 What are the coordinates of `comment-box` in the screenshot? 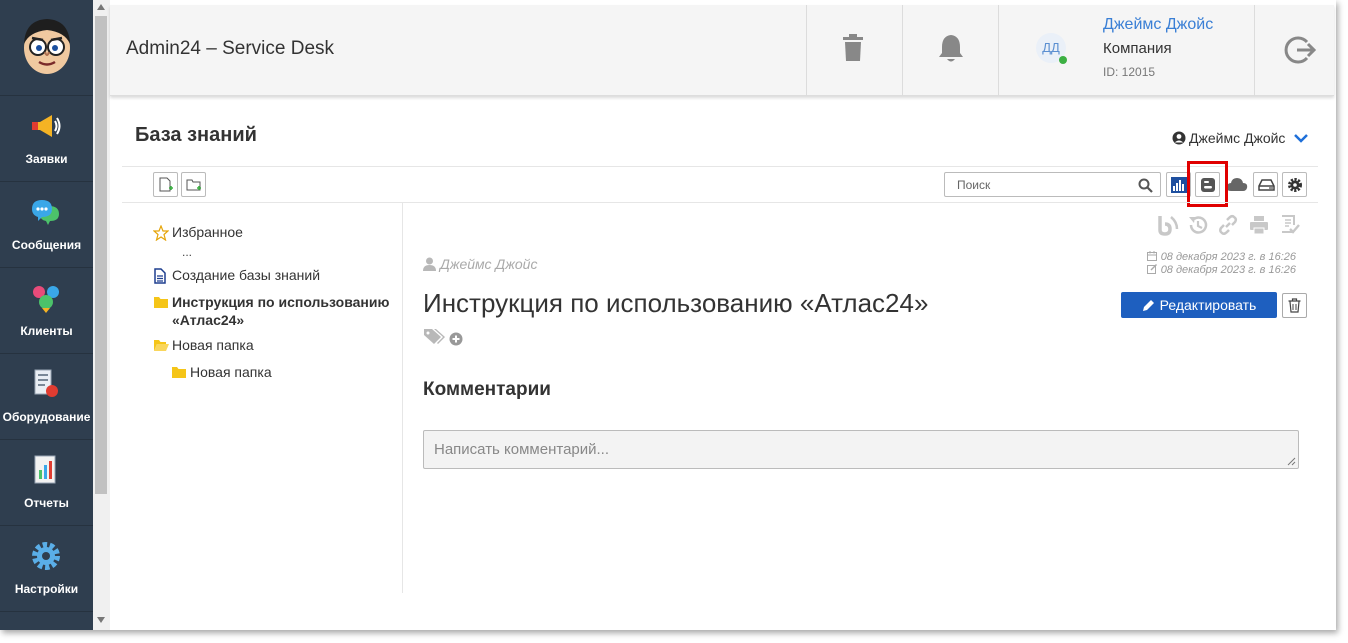 It's located at (861, 449).